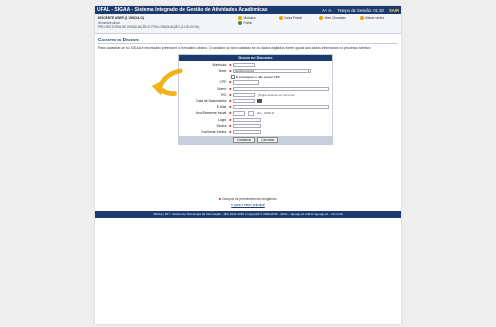 The image size is (496, 327). What do you see at coordinates (281, 88) in the screenshot?
I see `nome-input` at bounding box center [281, 88].